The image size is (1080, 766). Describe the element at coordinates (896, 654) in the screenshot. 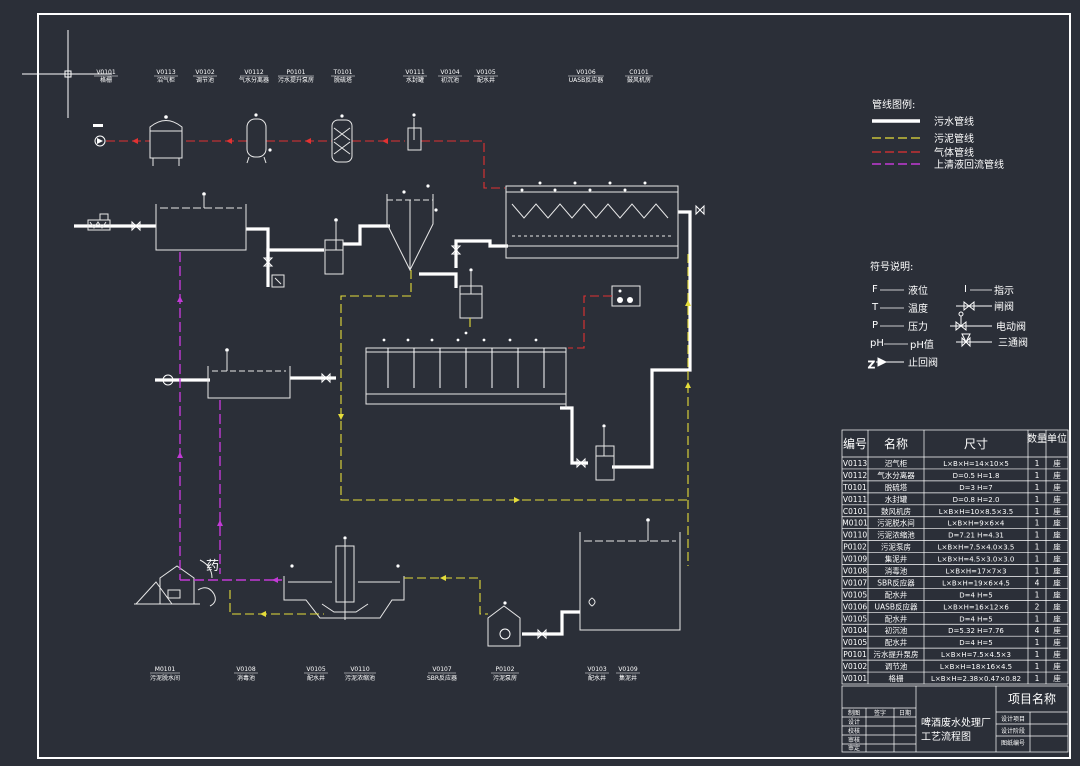

I see `table-cell: 污水提升泵房` at that location.